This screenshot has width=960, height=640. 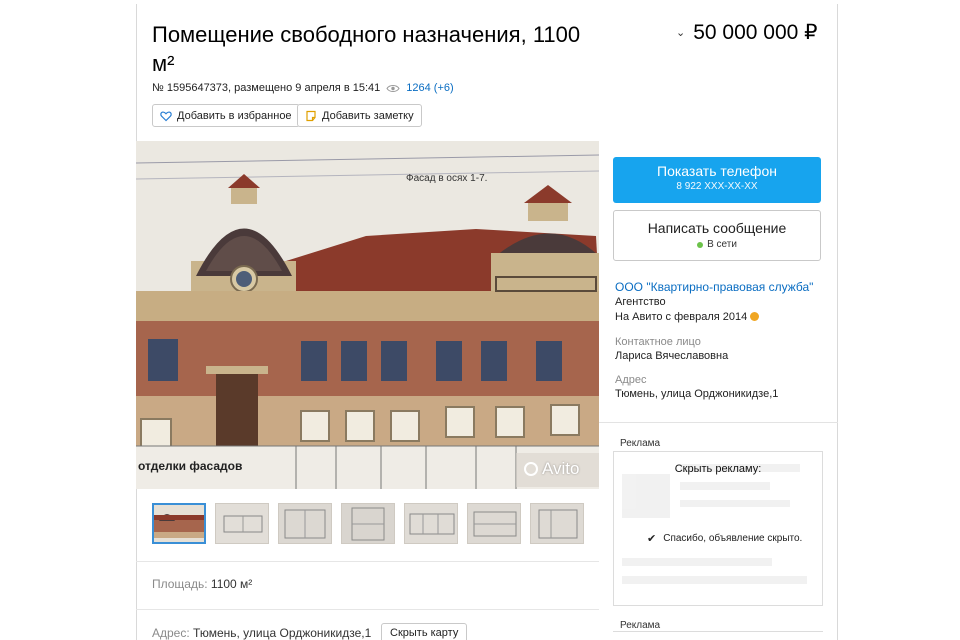 I want to click on price-row: ⌄ 50 000 000 ₽, so click(x=747, y=32).